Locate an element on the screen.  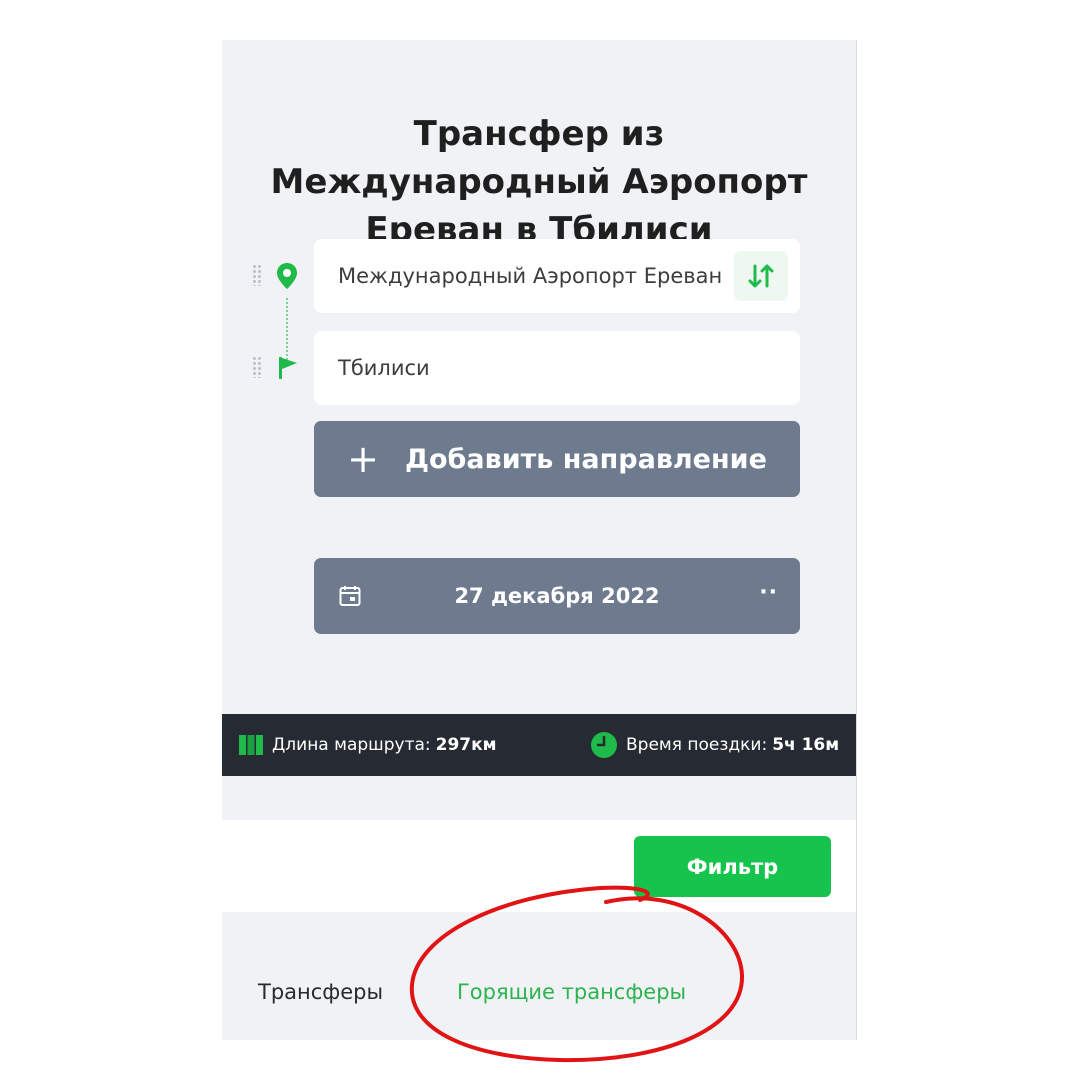
flag-icon is located at coordinates (288, 368).